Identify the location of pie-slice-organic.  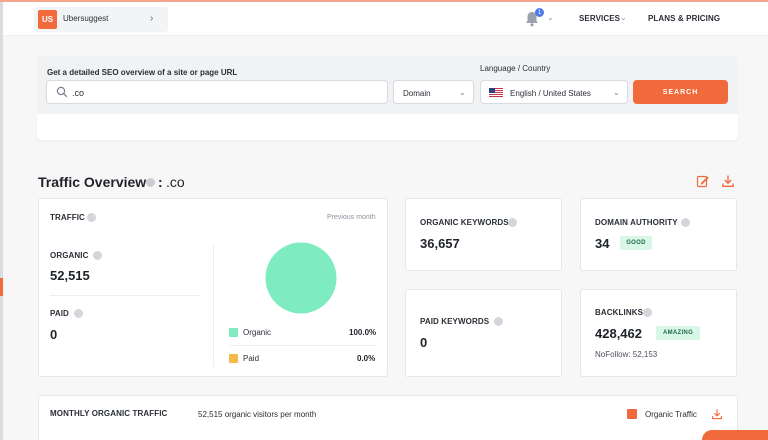
(301, 278).